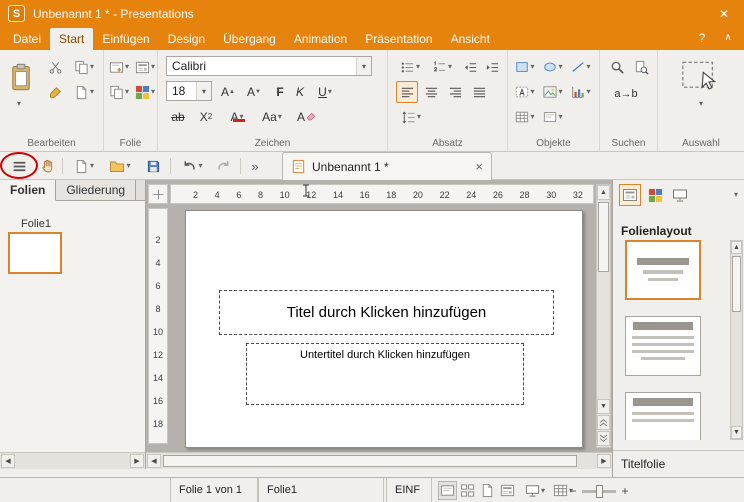 The height and width of the screenshot is (502, 744). I want to click on vertical-ruler: 2 4 6 8 10 12 14 16 18, so click(158, 326).